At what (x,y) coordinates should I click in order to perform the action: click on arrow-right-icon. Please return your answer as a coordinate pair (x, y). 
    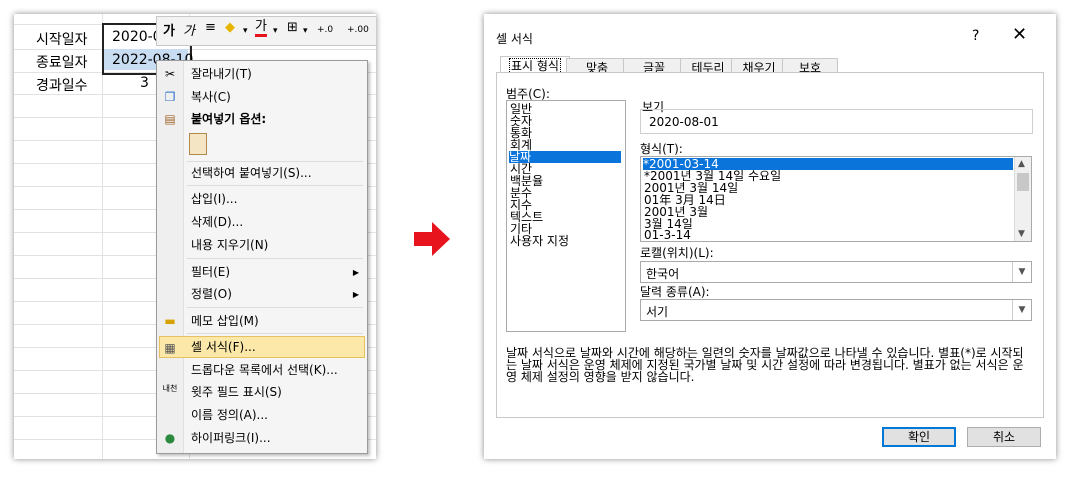
    Looking at the image, I should click on (432, 239).